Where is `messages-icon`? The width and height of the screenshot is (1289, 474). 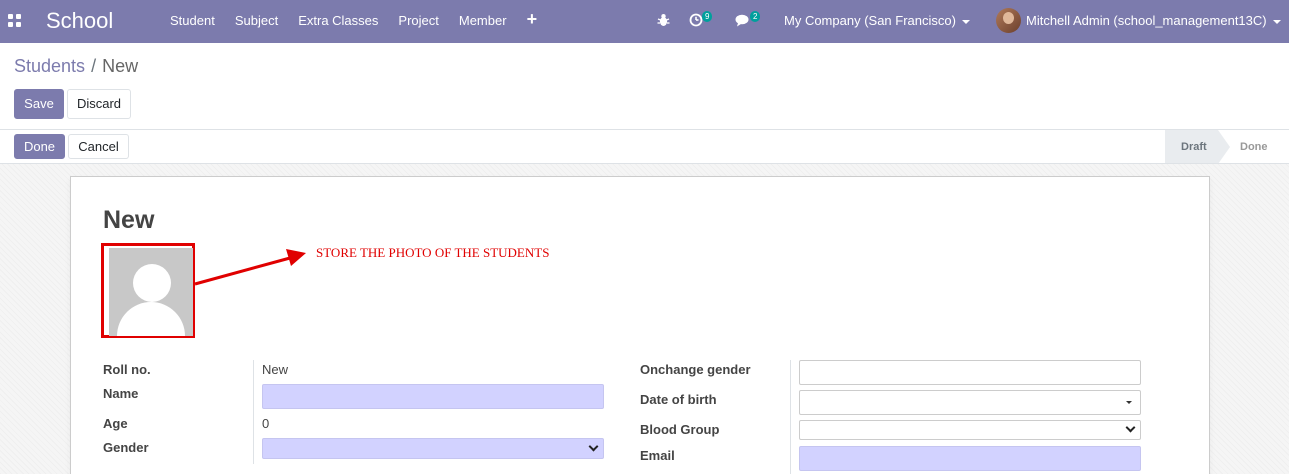 messages-icon is located at coordinates (743, 20).